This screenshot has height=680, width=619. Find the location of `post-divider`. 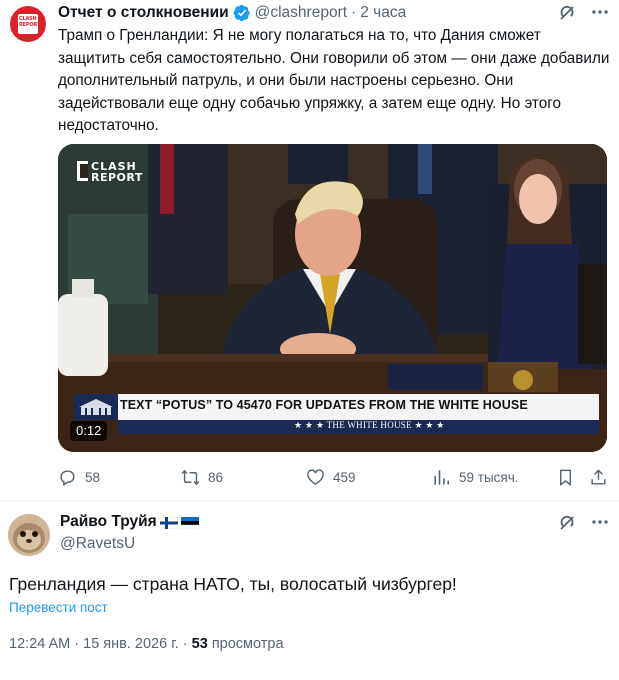

post-divider is located at coordinates (309, 500).